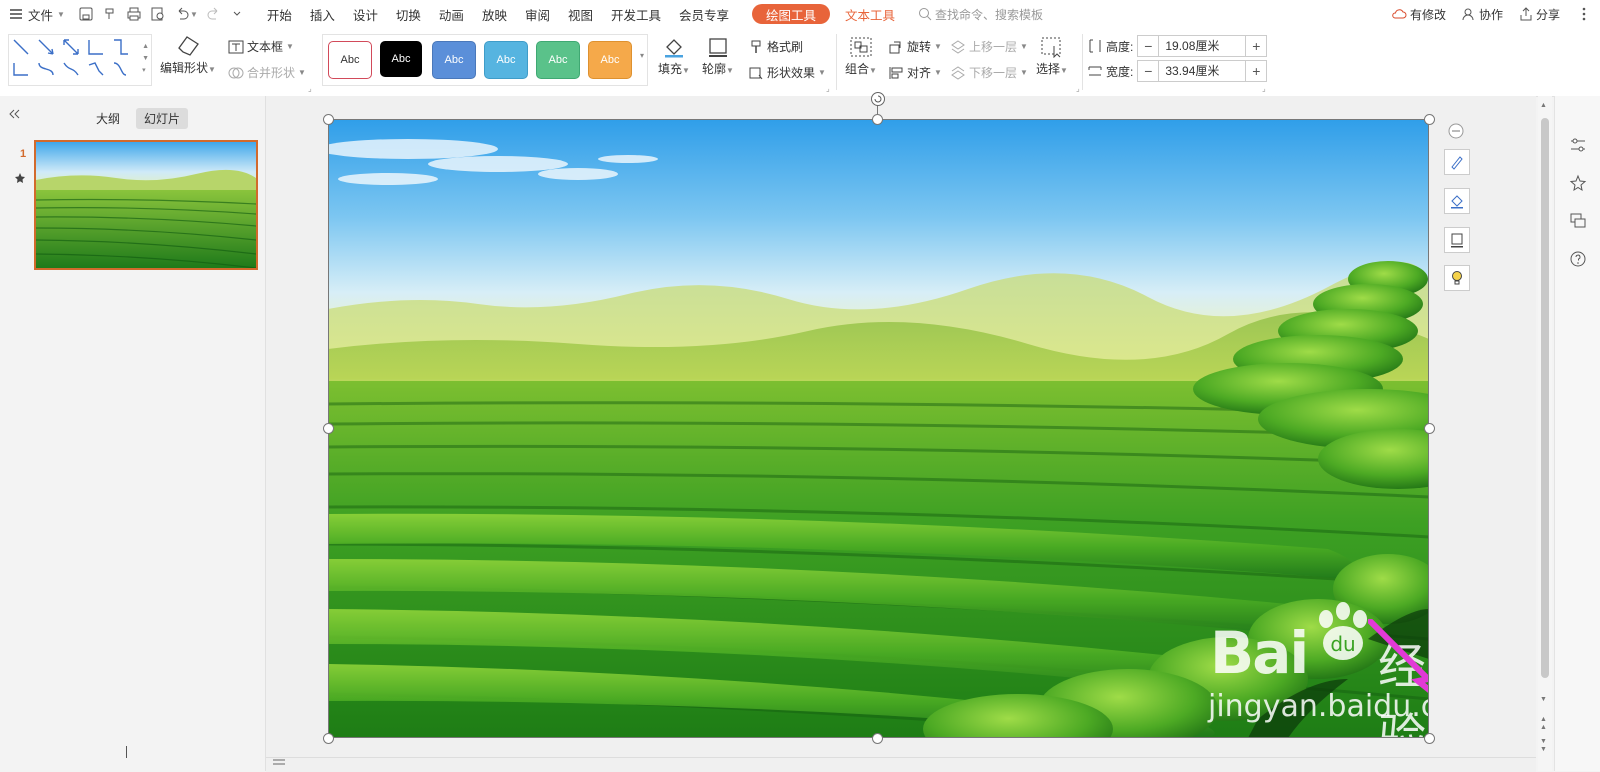 The image size is (1600, 772). I want to click on right-side-toolbar, so click(1577, 433).